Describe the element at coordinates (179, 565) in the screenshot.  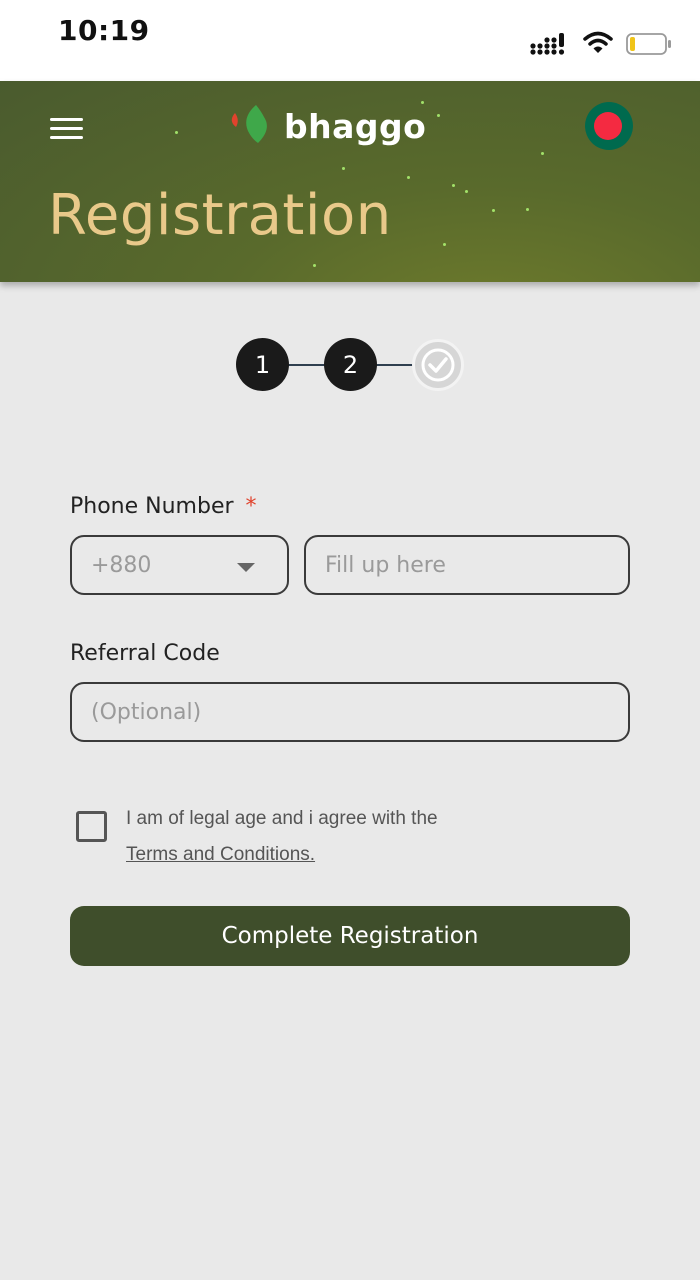
I see `country-code-select: +880` at that location.